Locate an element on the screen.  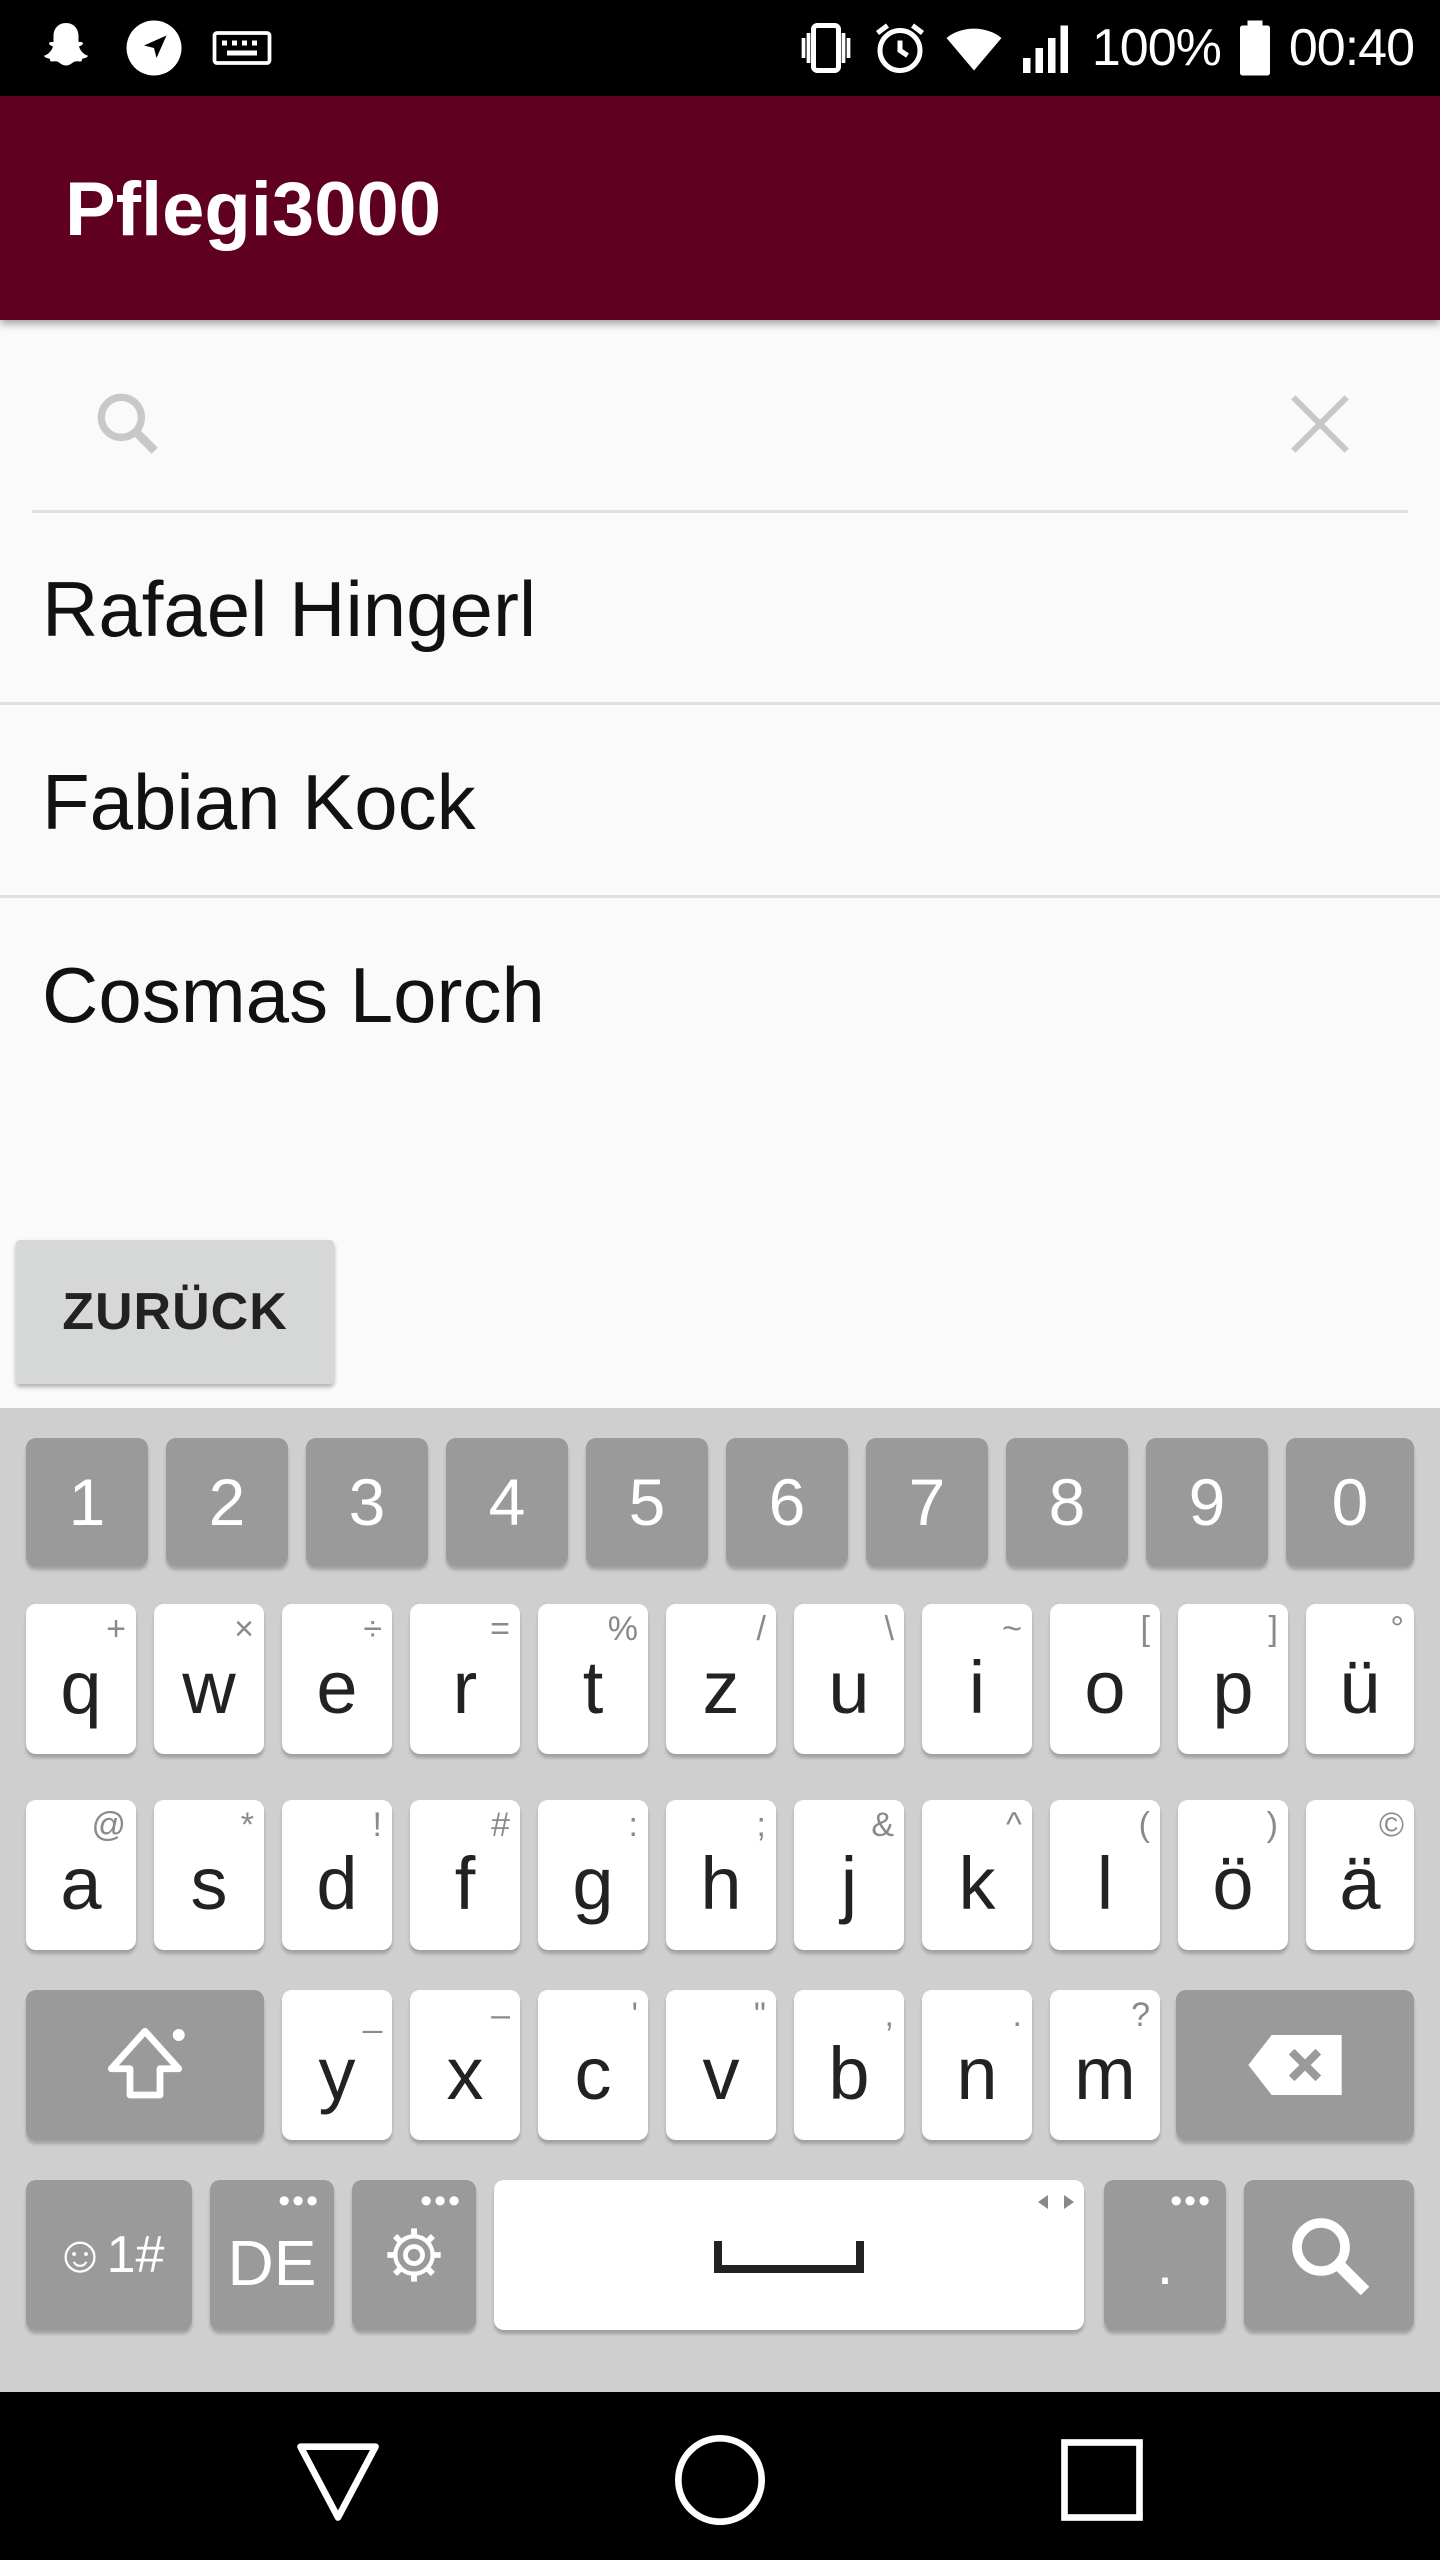
key-8: 8 is located at coordinates (1067, 1502).